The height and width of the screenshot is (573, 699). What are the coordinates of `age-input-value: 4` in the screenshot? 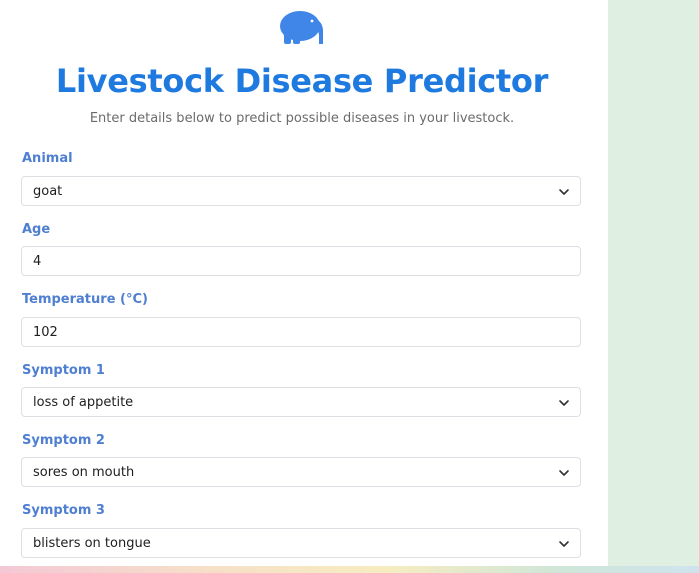 It's located at (37, 261).